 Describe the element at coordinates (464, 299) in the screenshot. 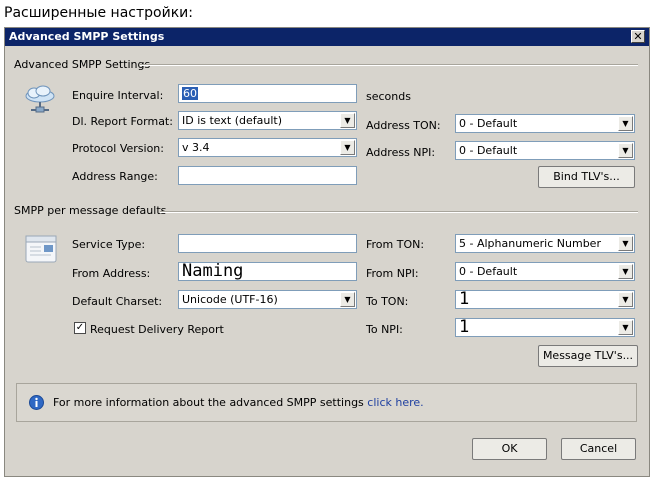

I see `to-ton-value: 1` at that location.